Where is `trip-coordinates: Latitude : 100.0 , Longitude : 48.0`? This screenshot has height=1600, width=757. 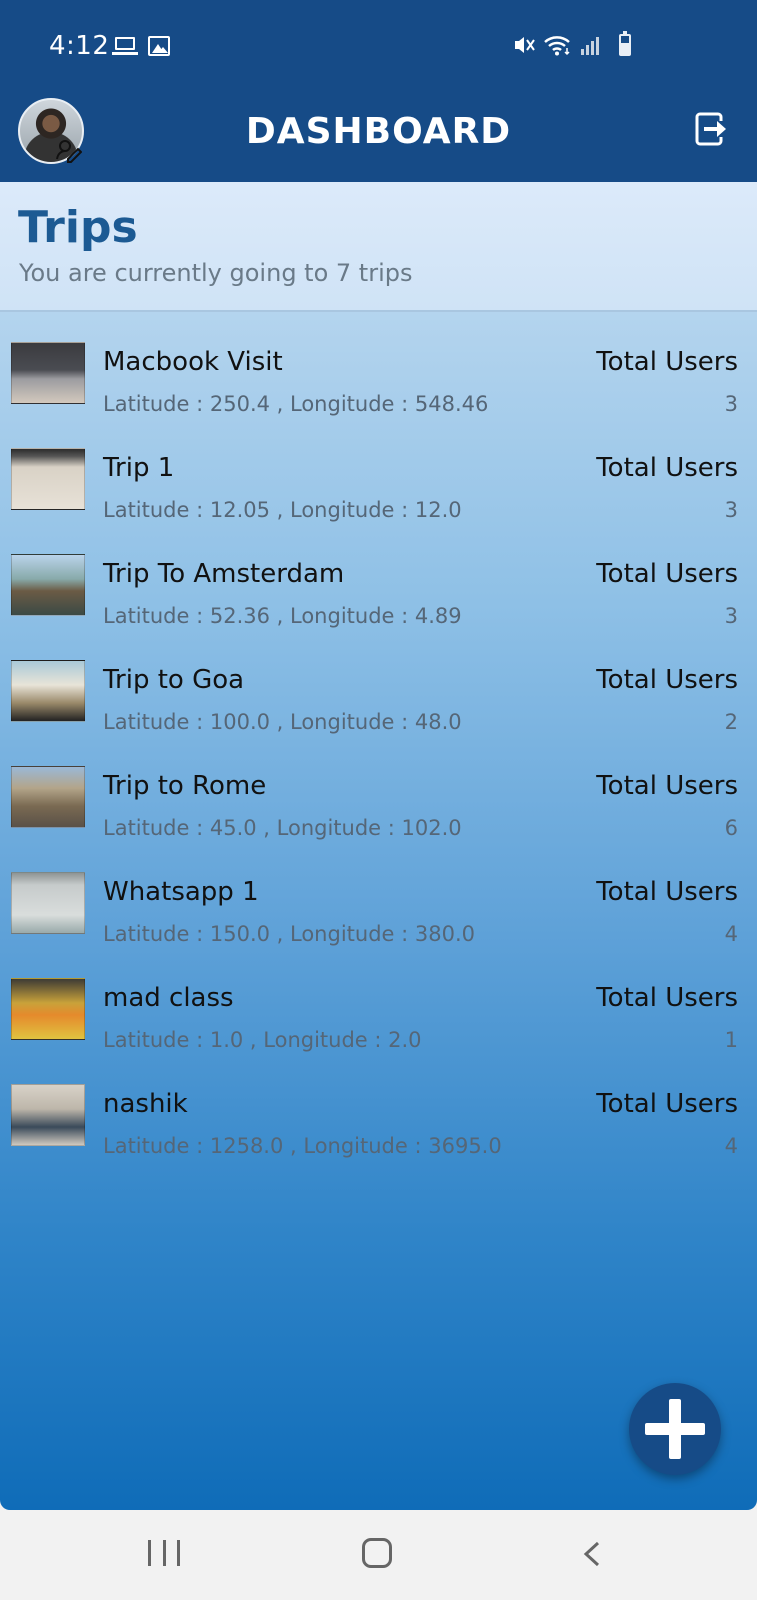 trip-coordinates: Latitude : 100.0 , Longitude : 48.0 is located at coordinates (282, 722).